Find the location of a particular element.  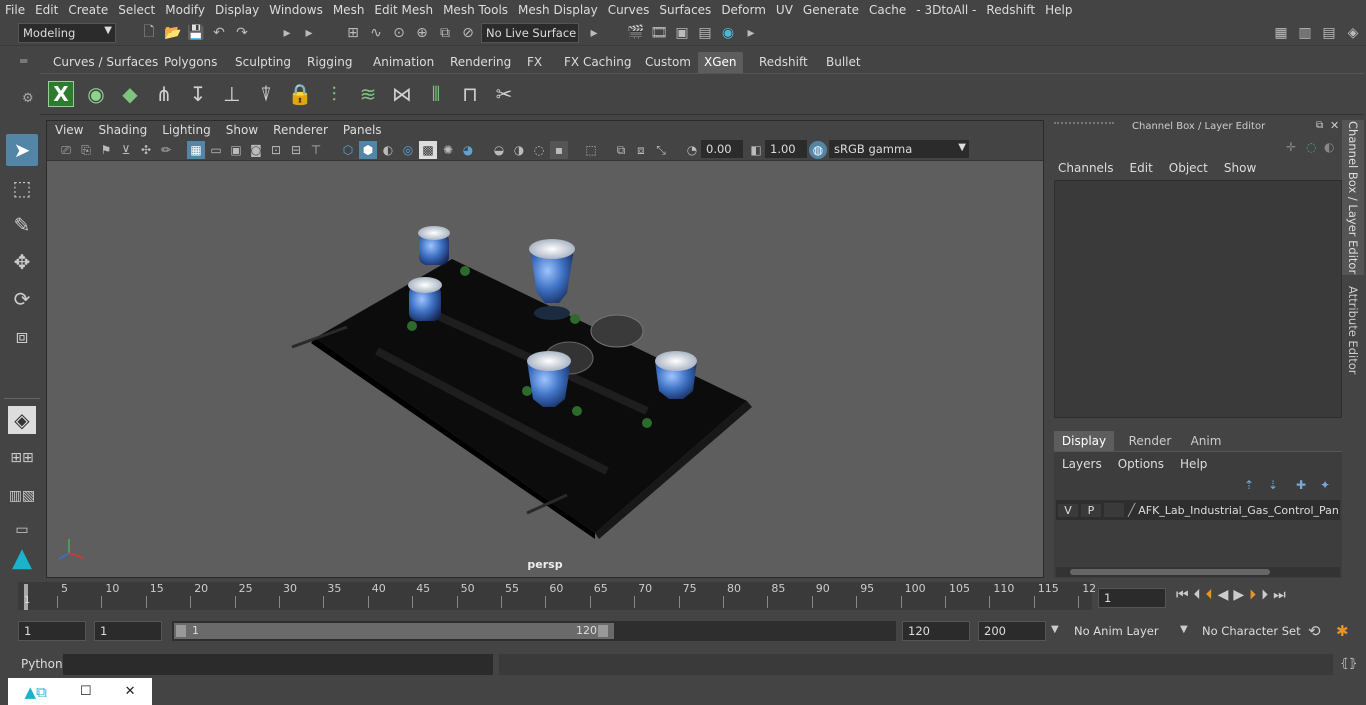

snap-surface-icon: ⧉ is located at coordinates (445, 33).